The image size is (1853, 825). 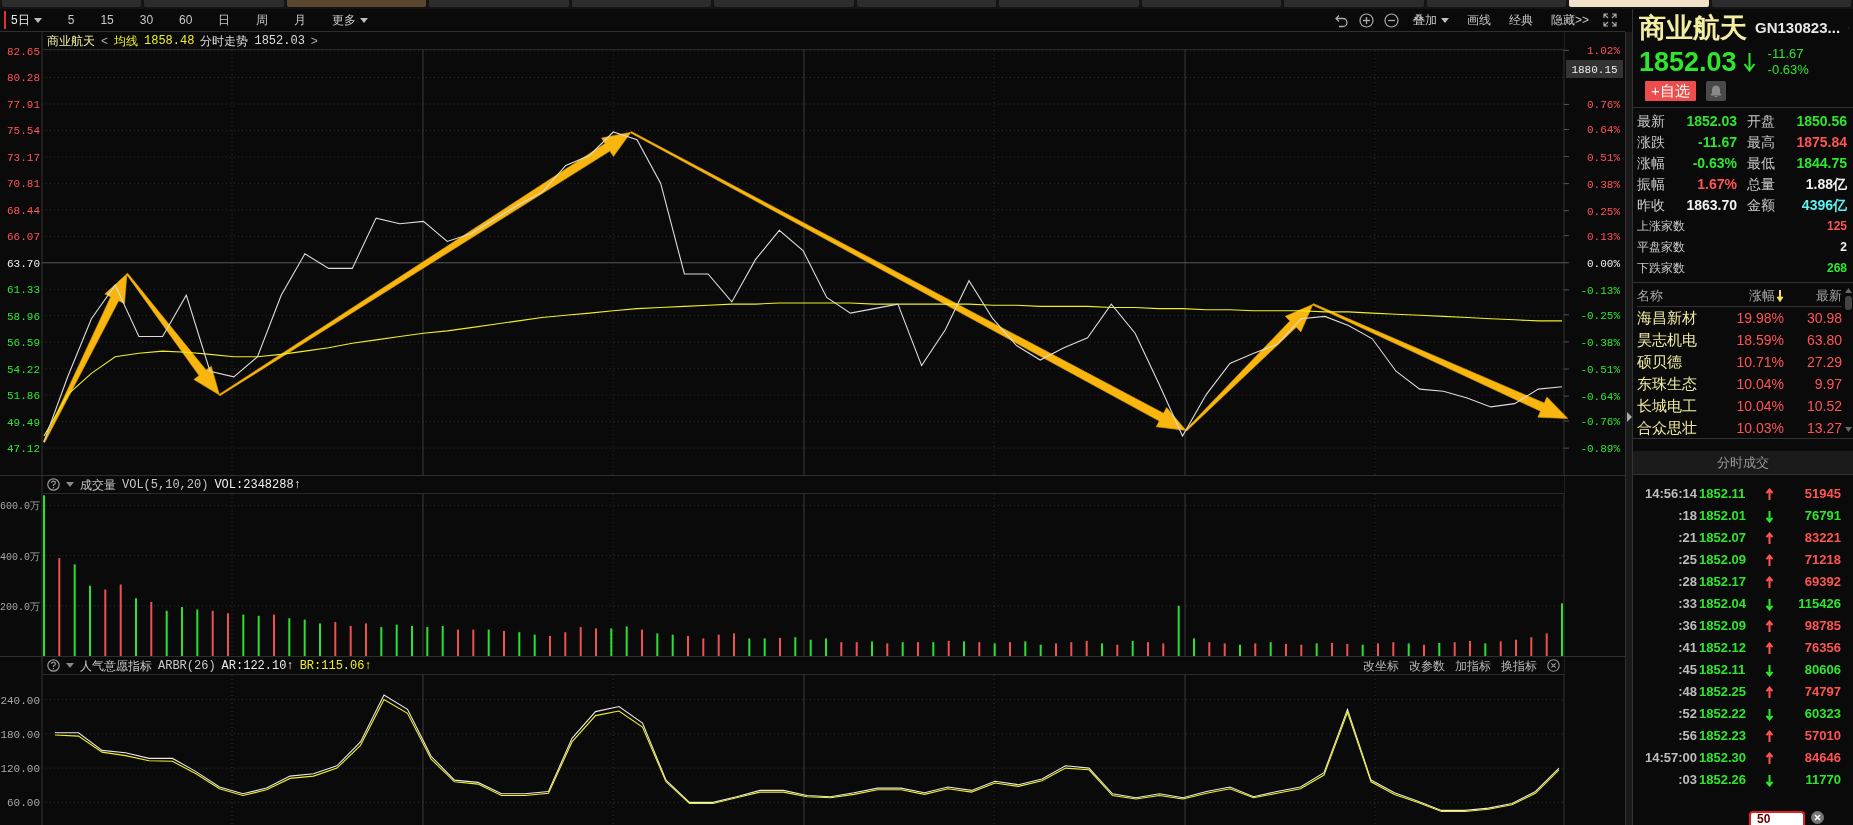 I want to click on period-dropdown: 5日, so click(x=25, y=20).